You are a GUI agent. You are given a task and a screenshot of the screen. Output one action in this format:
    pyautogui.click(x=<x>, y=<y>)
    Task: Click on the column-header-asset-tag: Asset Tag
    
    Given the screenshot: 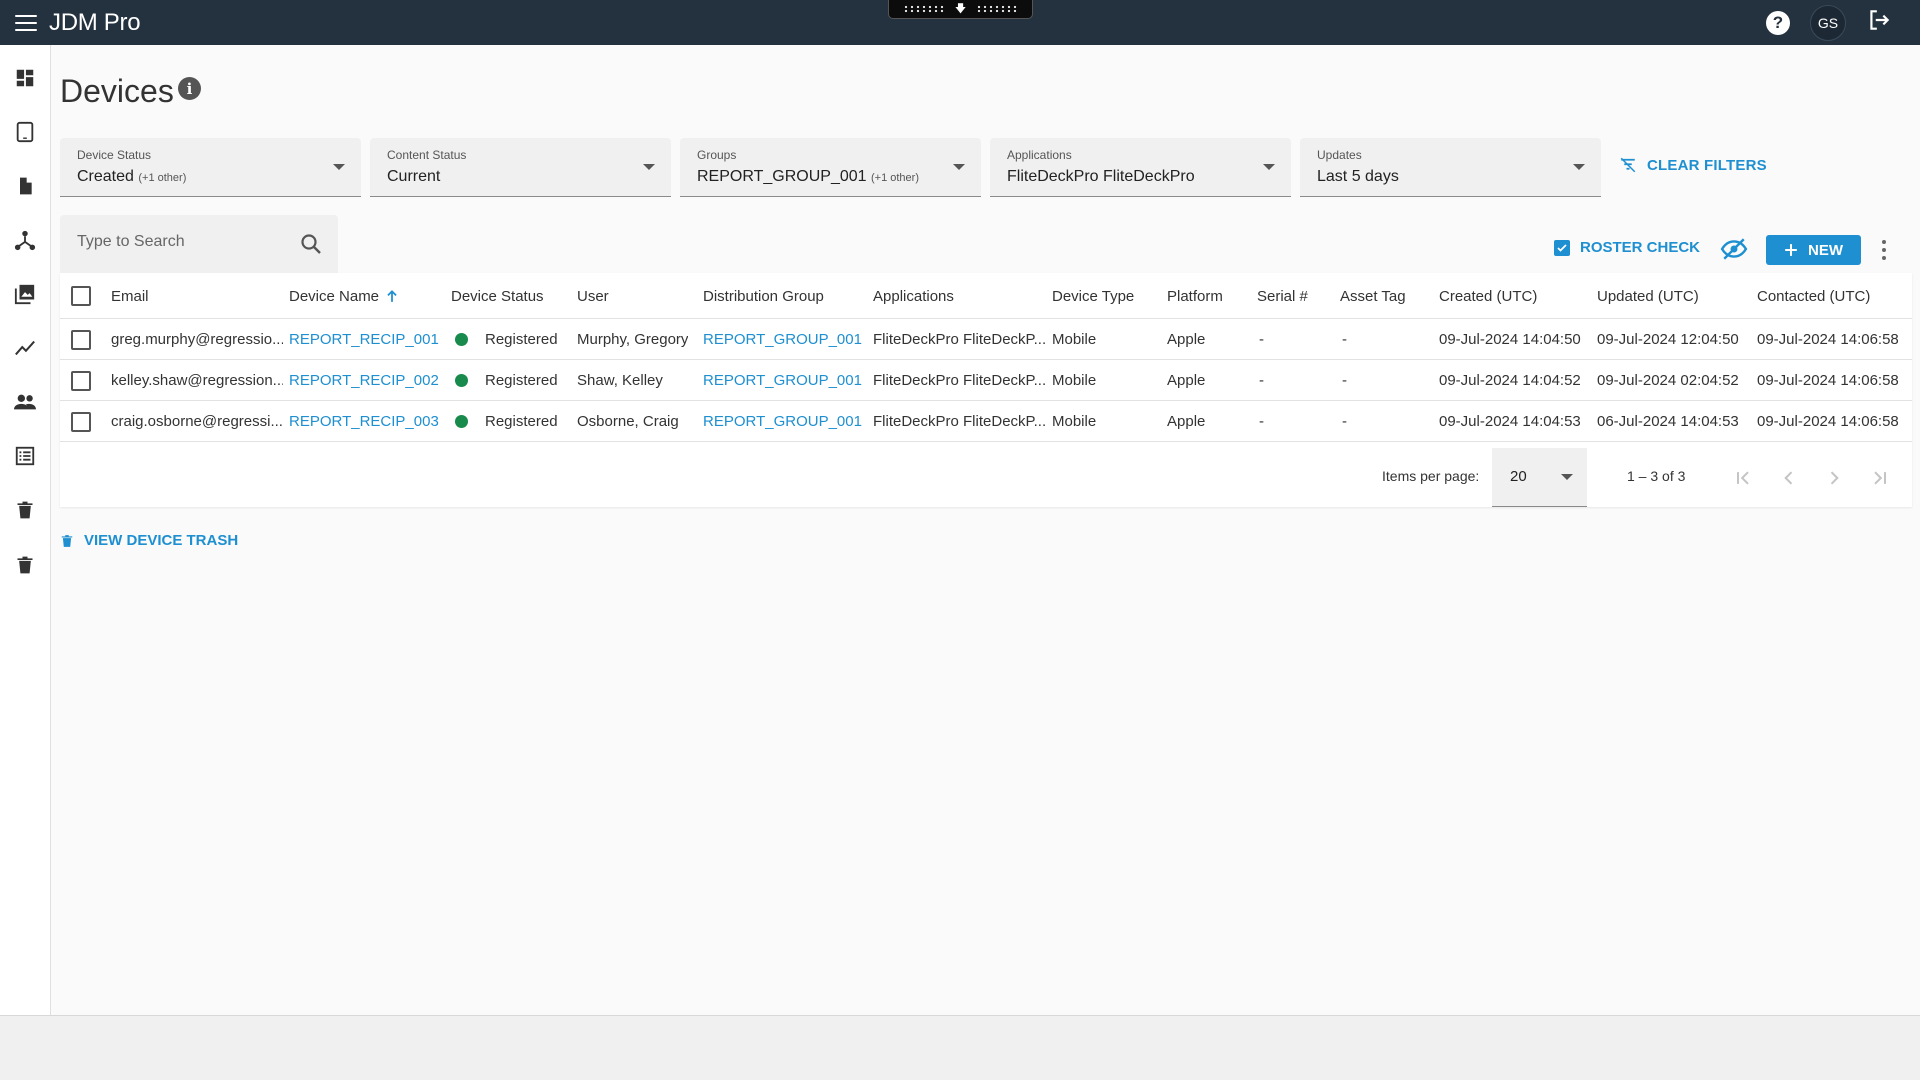 What is the action you would take?
    pyautogui.click(x=1373, y=296)
    